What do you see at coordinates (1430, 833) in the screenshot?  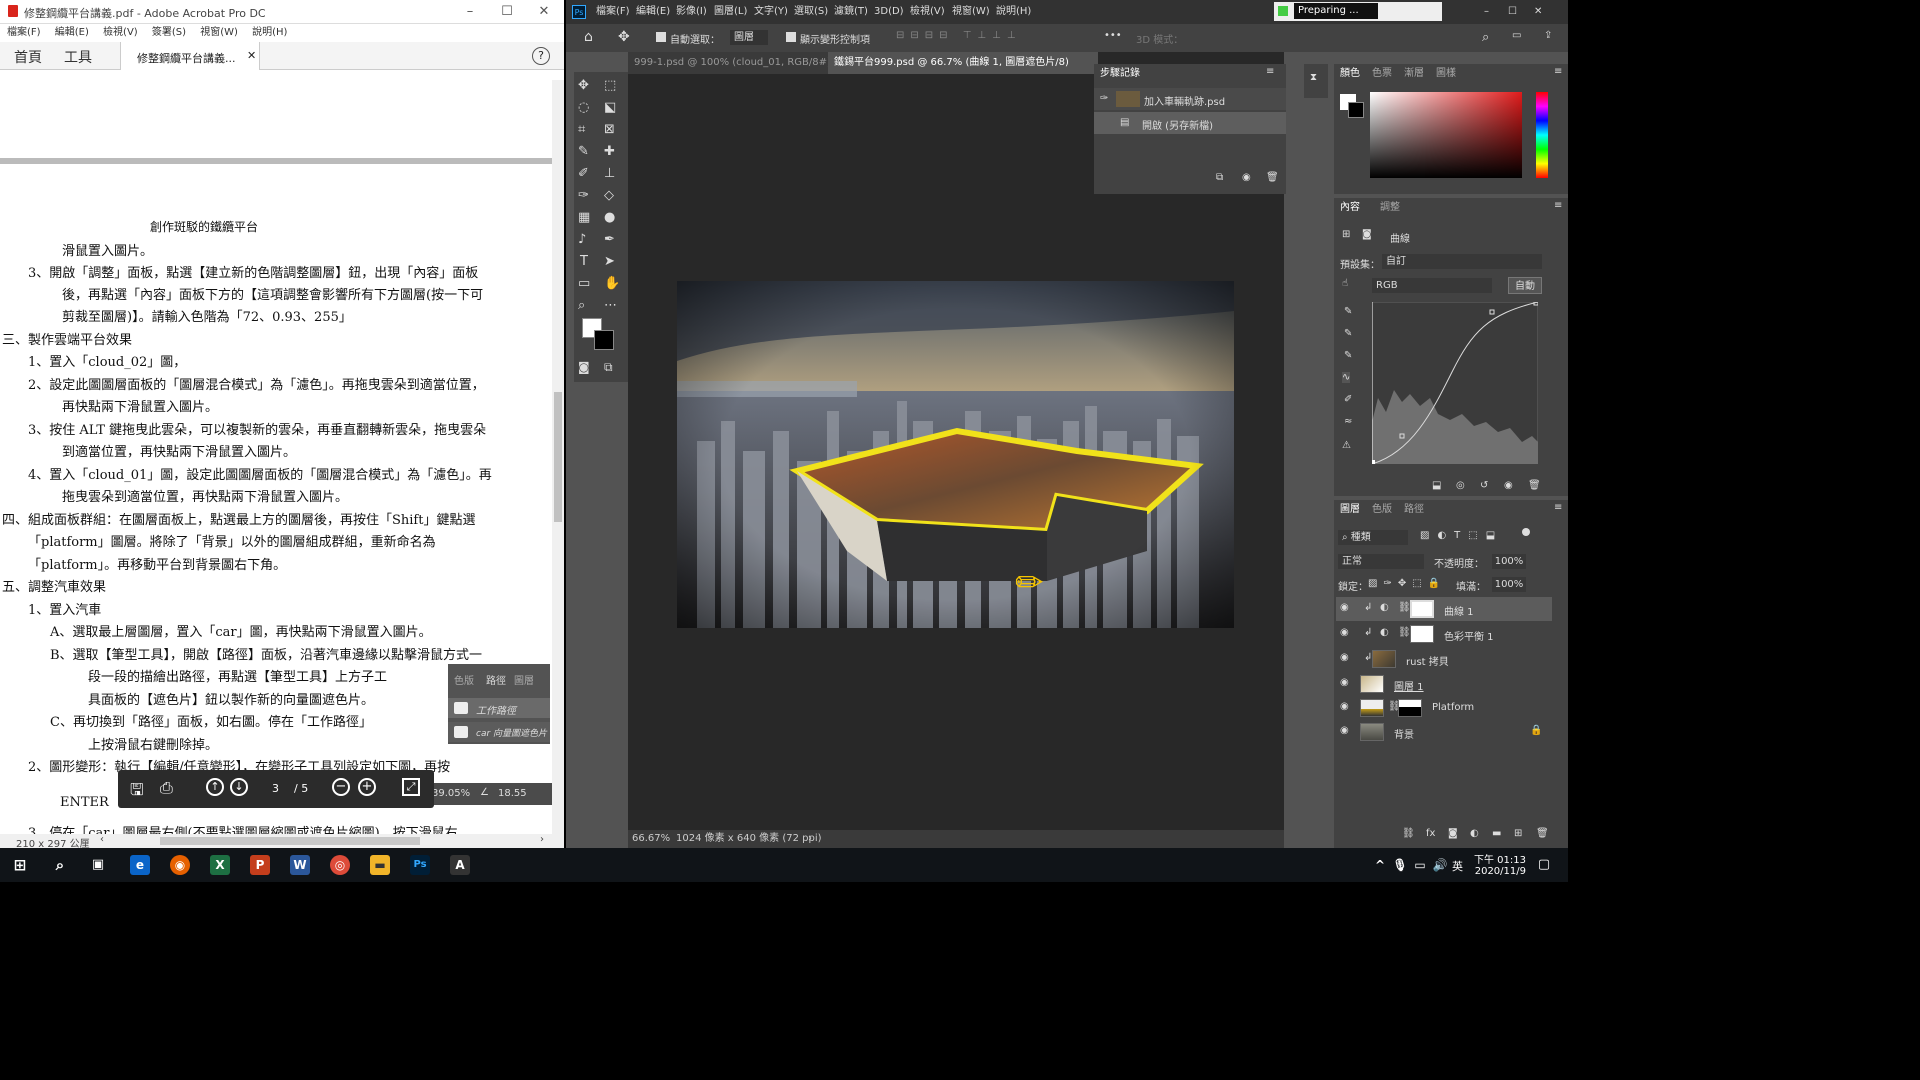 I see `fx-icon: fx` at bounding box center [1430, 833].